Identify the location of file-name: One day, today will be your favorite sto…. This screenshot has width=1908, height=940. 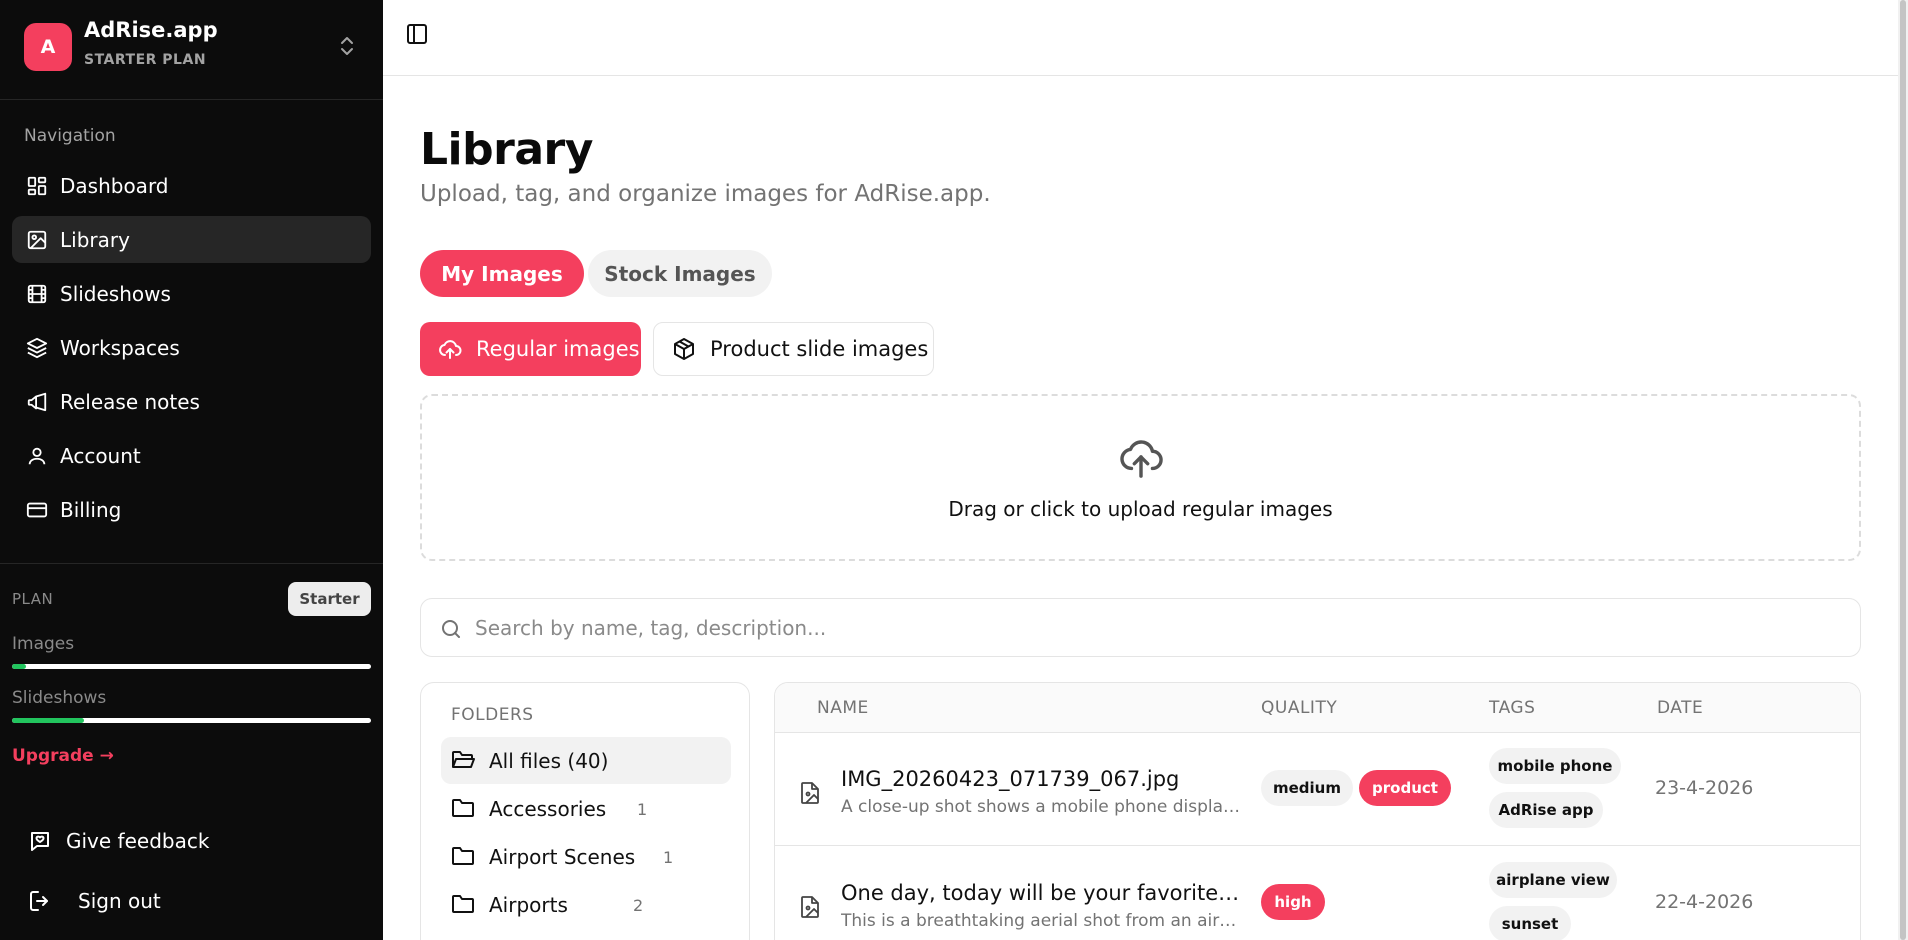
(1041, 893).